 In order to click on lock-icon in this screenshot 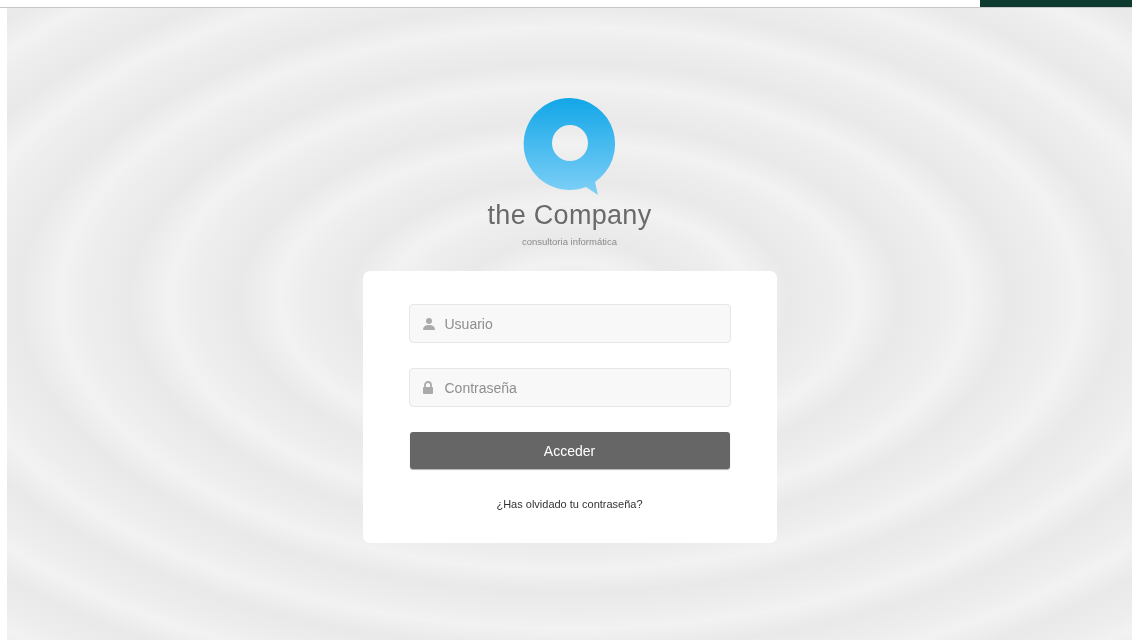, I will do `click(427, 387)`.